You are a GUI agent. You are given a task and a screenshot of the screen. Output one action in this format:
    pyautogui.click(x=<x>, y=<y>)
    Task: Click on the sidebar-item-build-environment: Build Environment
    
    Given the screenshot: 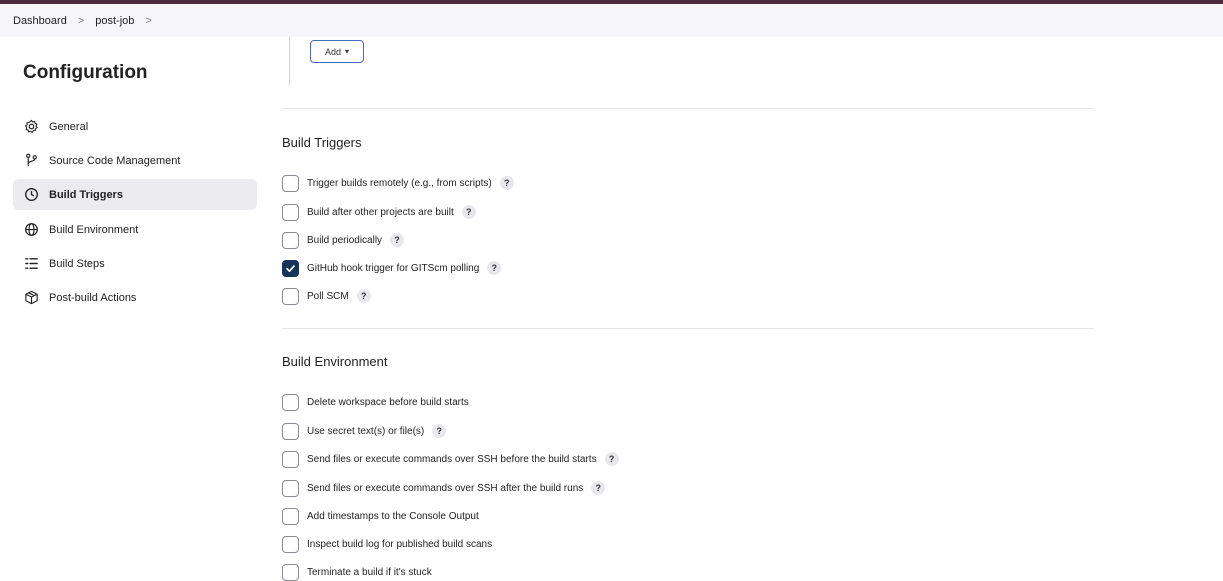 What is the action you would take?
    pyautogui.click(x=135, y=229)
    